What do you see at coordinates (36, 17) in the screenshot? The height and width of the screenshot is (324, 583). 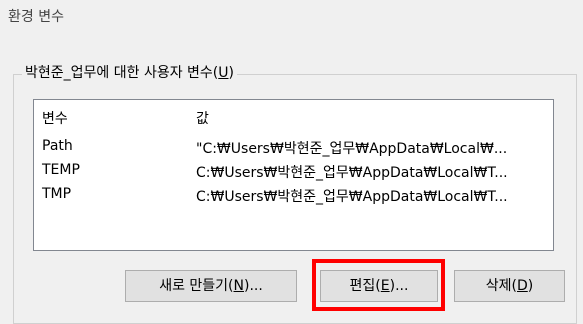 I see `dialog-title: 환경 변수` at bounding box center [36, 17].